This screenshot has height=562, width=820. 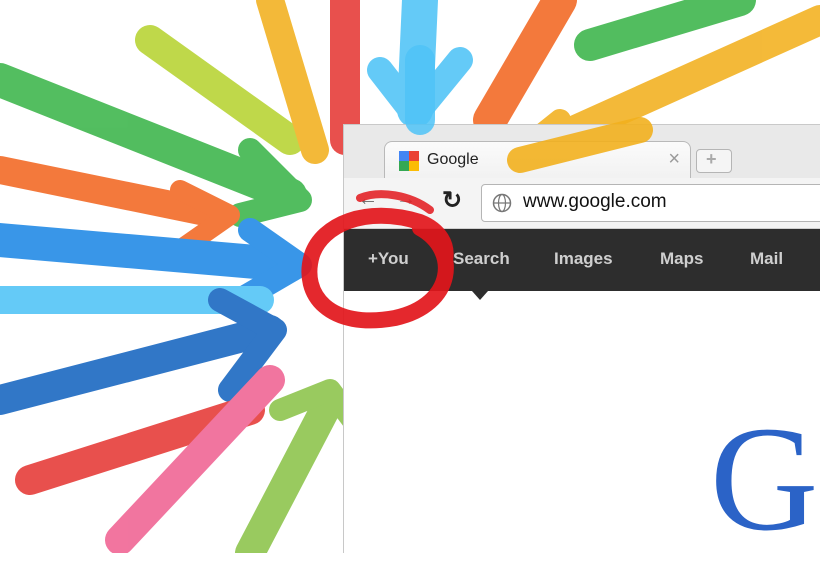 I want to click on arrow-blue-left, so click(x=153, y=252).